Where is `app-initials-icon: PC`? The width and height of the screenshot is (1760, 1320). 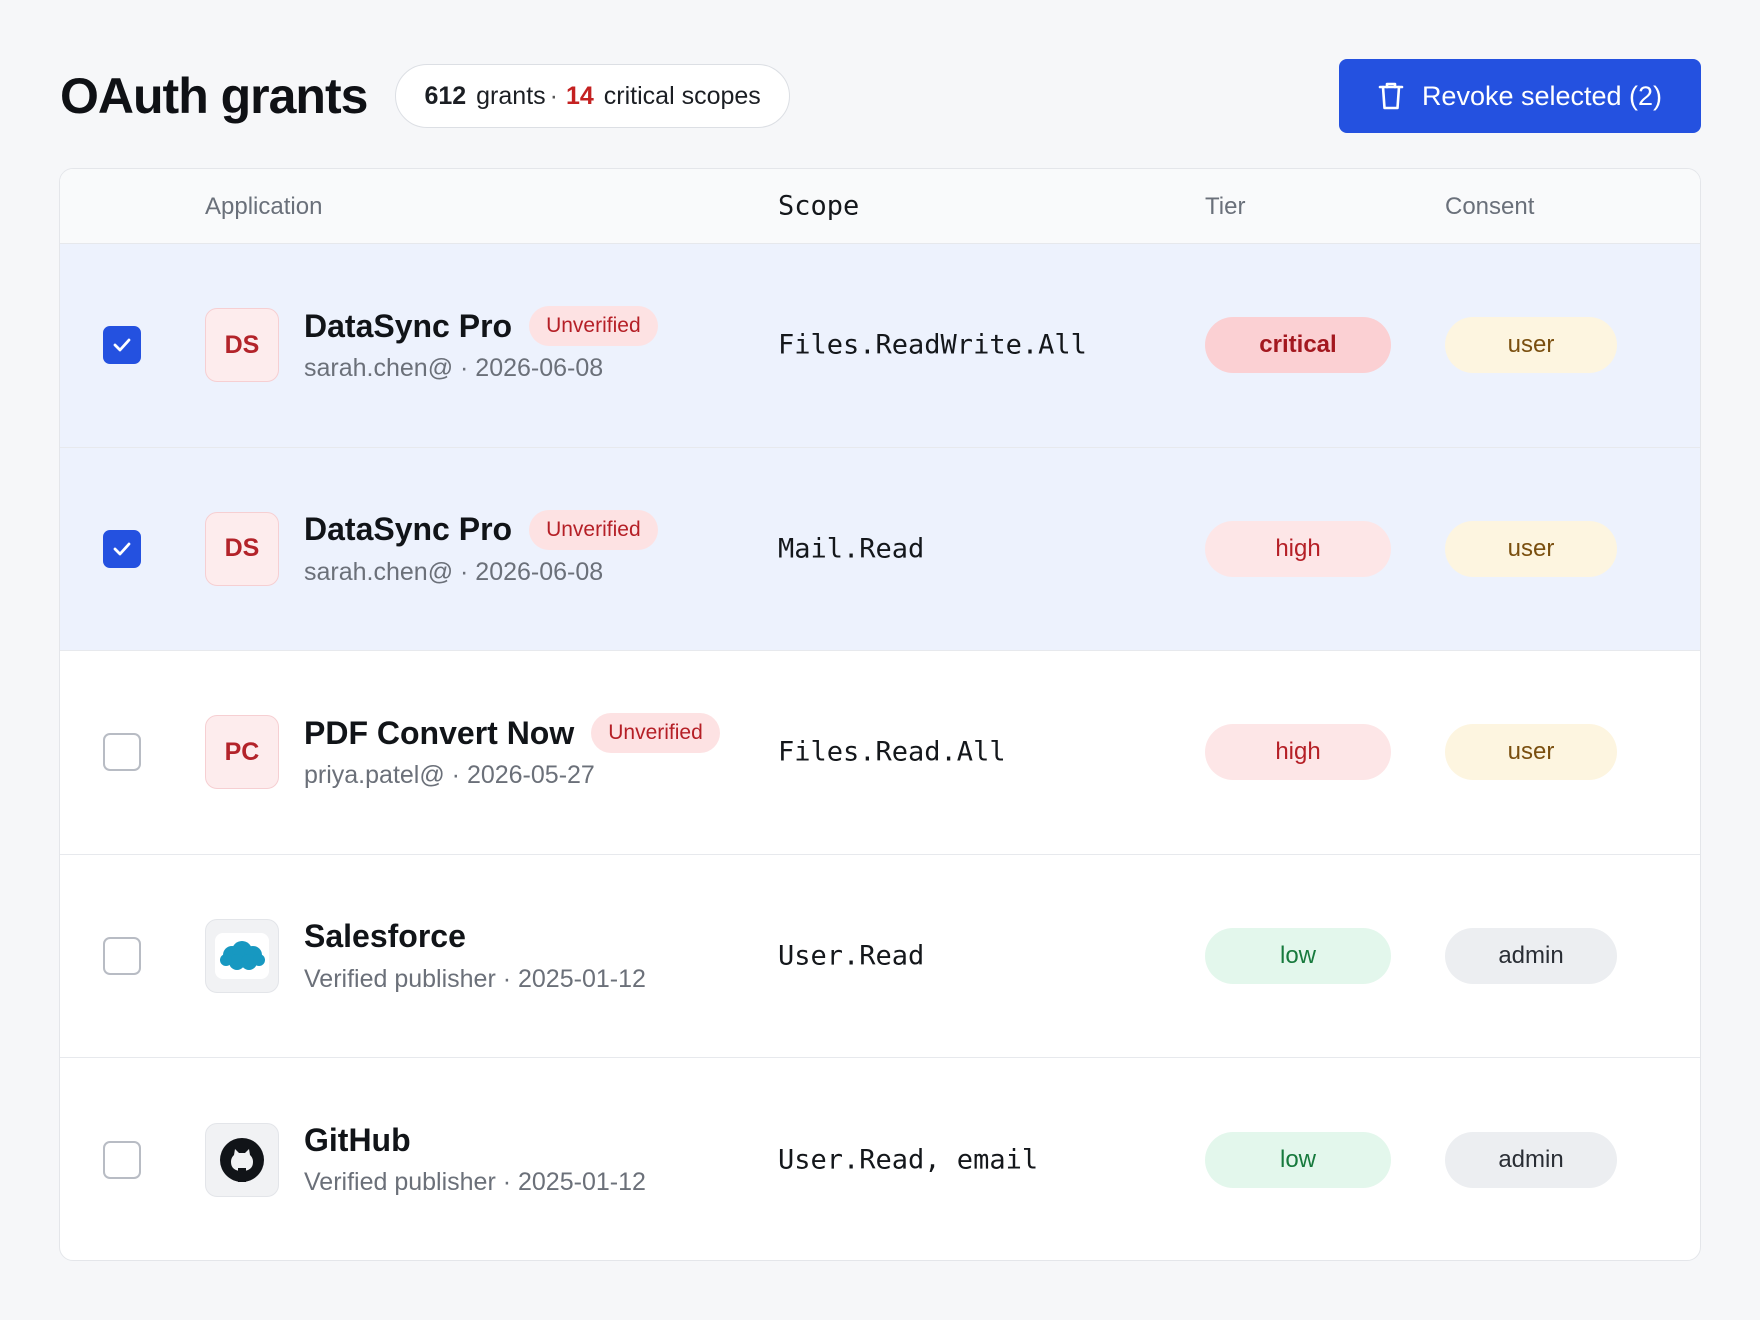
app-initials-icon: PC is located at coordinates (242, 752).